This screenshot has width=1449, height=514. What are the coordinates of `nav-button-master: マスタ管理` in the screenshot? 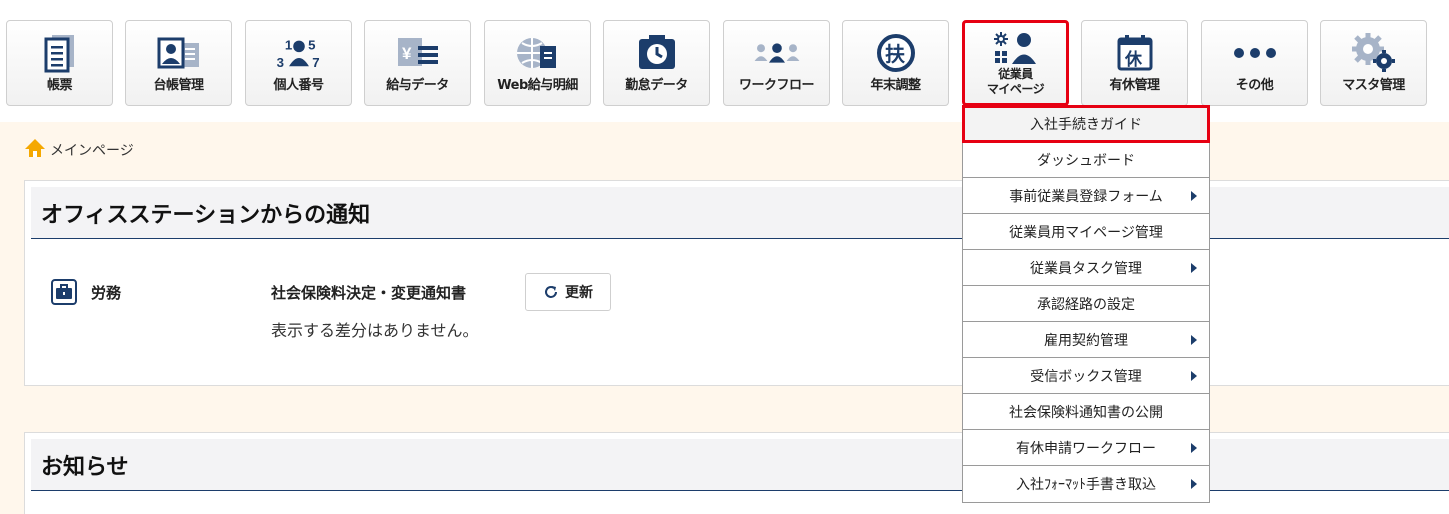 It's located at (1373, 63).